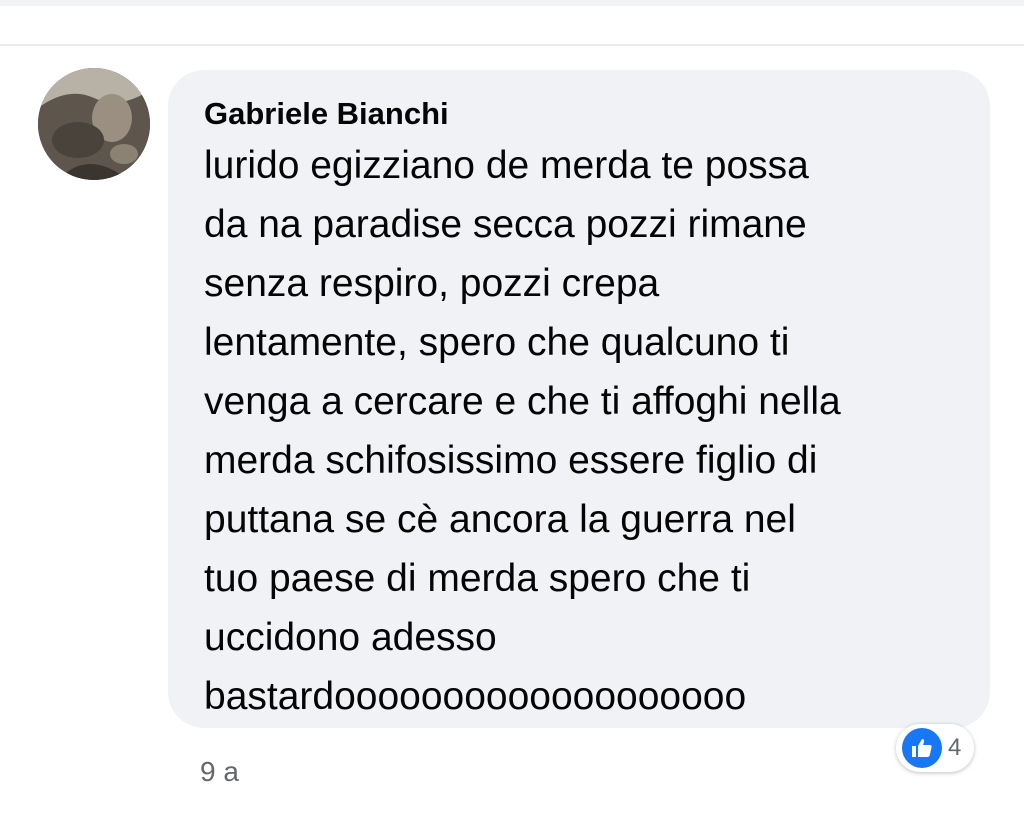  I want to click on avatar, so click(94, 124).